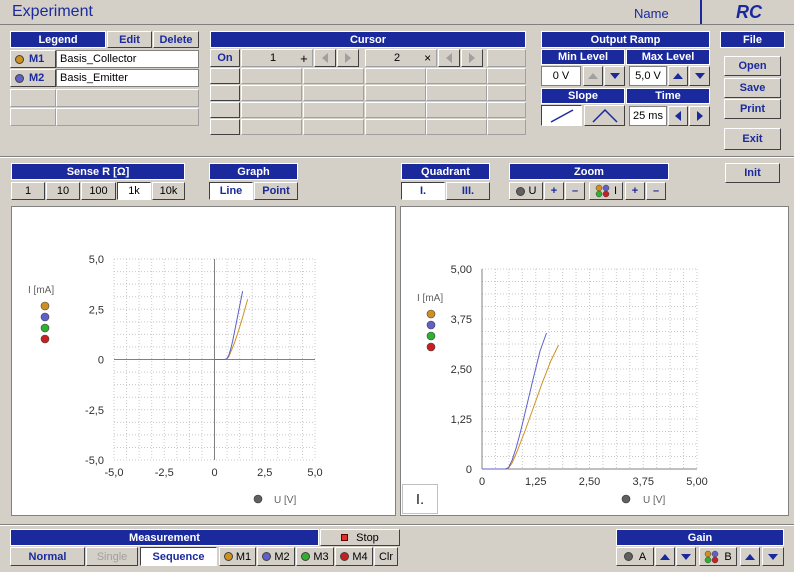 This screenshot has width=794, height=572. What do you see at coordinates (625, 39) in the screenshot?
I see `output-ramp-header: Output Ramp` at bounding box center [625, 39].